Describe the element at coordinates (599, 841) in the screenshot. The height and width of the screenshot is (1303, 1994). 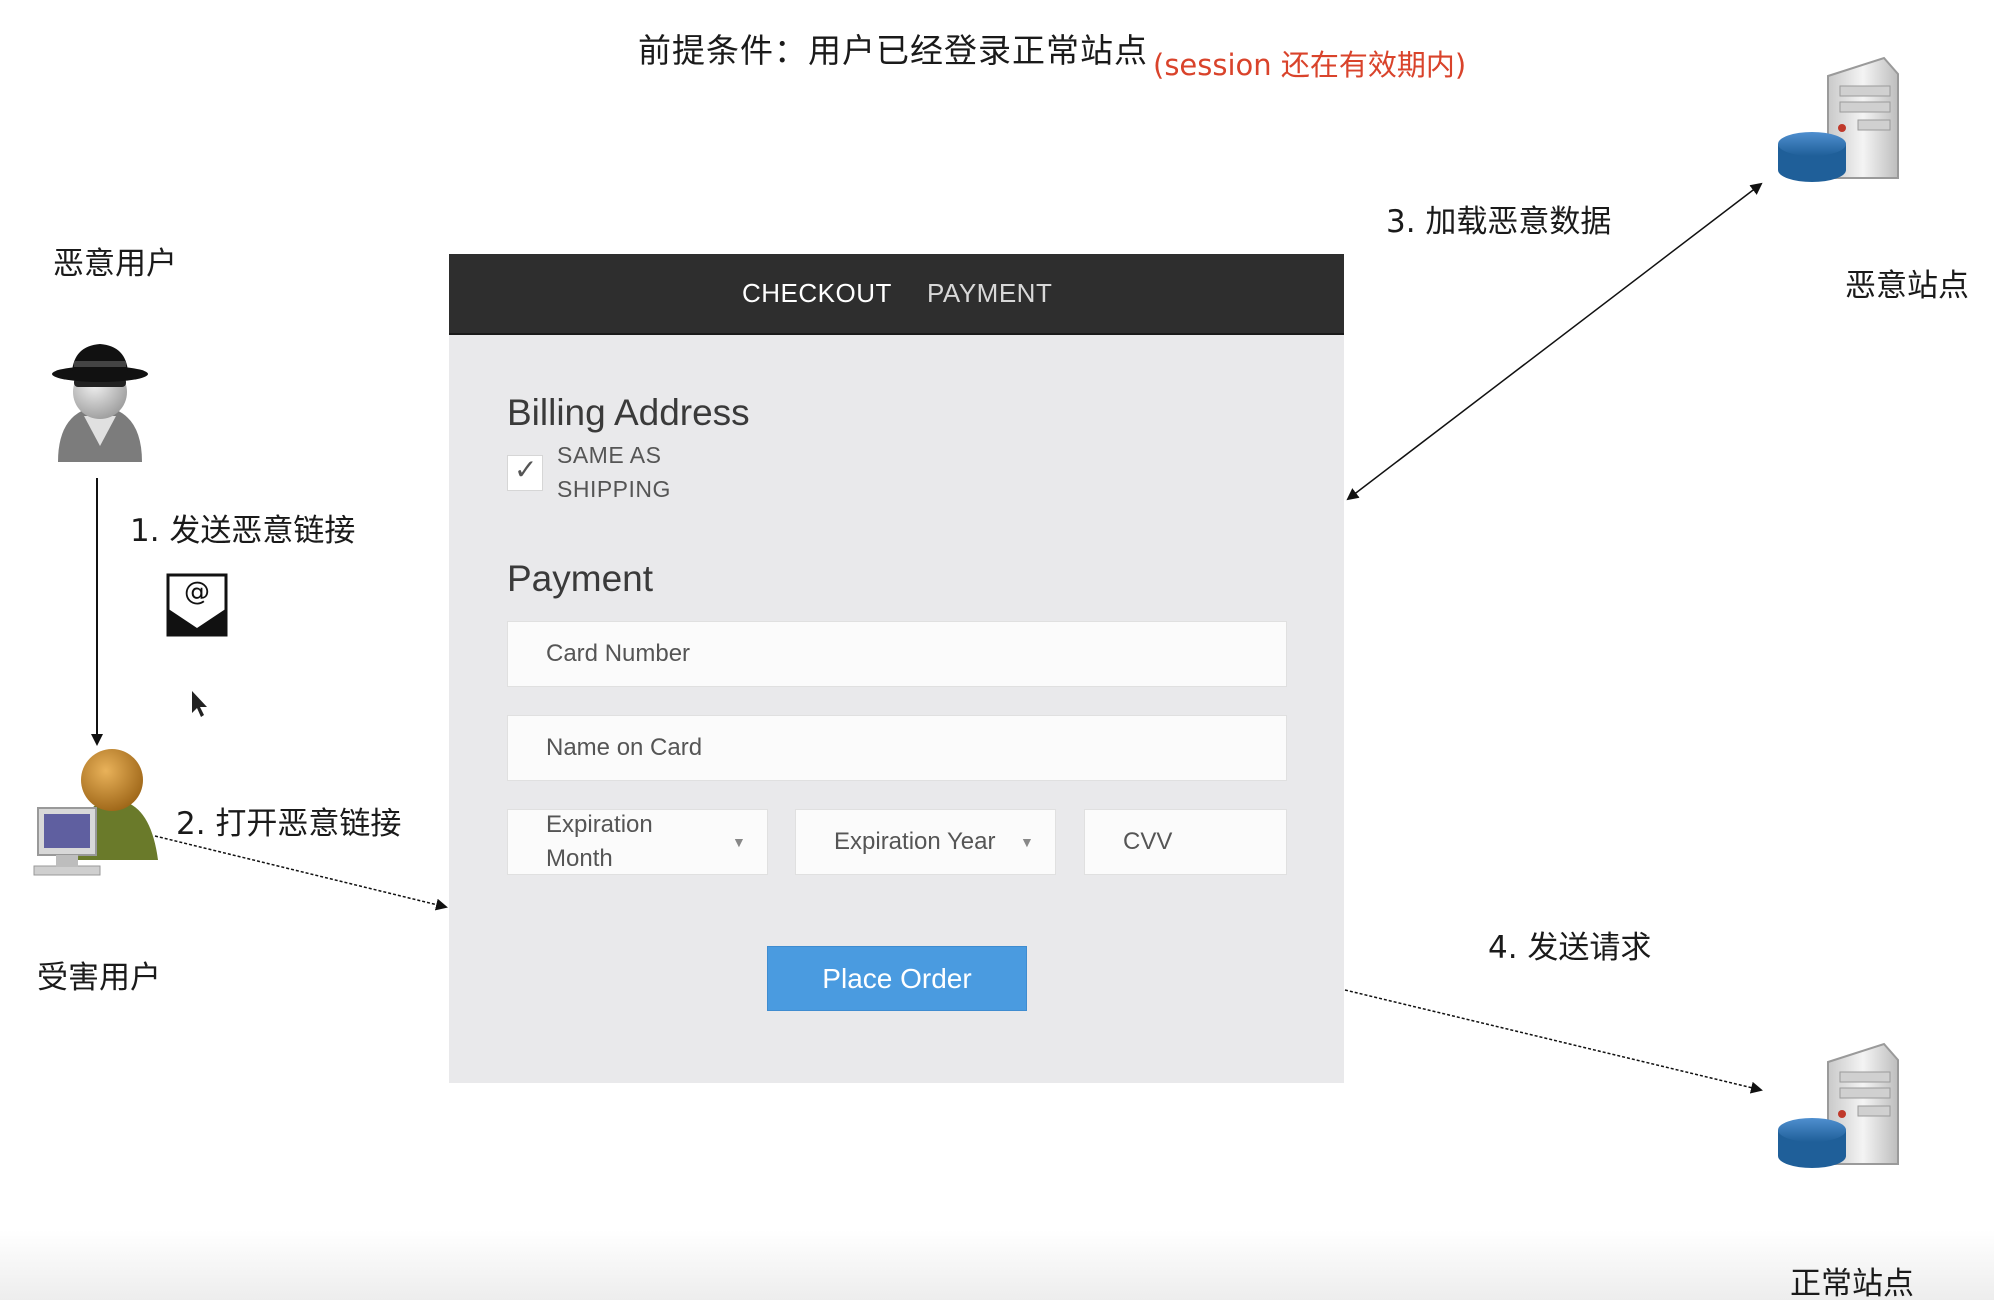
I see `expiration-month-label: Expiration Month` at that location.